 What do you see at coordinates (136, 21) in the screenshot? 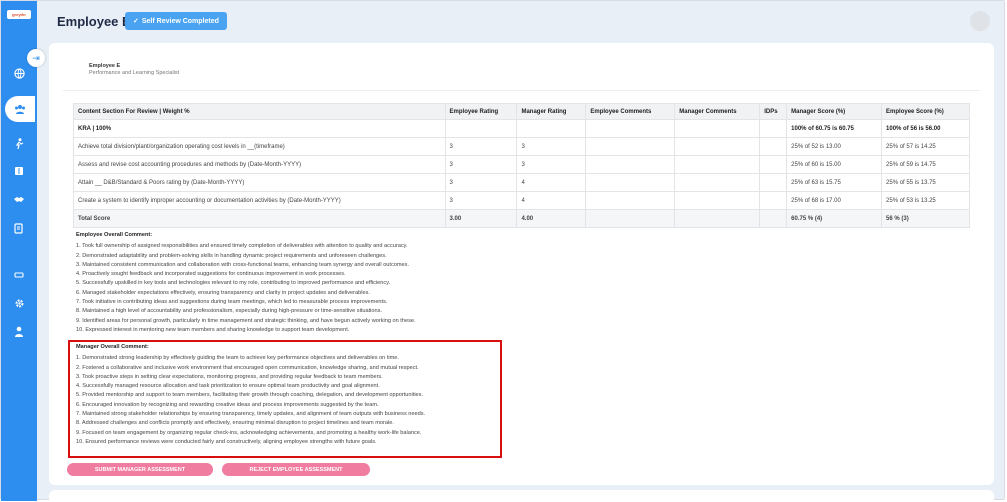
I see `check-icon: ✓` at bounding box center [136, 21].